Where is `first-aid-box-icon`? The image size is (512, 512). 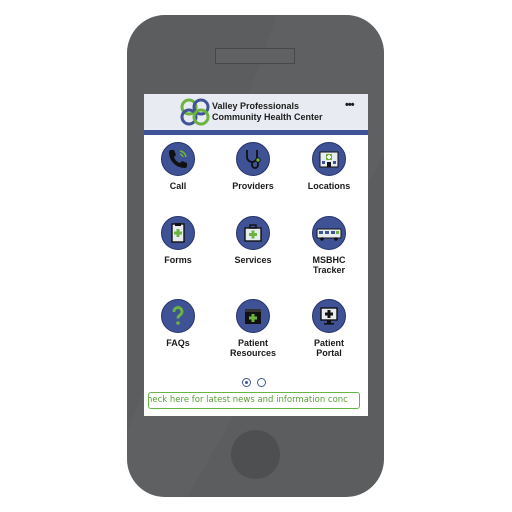
first-aid-box-icon is located at coordinates (253, 316).